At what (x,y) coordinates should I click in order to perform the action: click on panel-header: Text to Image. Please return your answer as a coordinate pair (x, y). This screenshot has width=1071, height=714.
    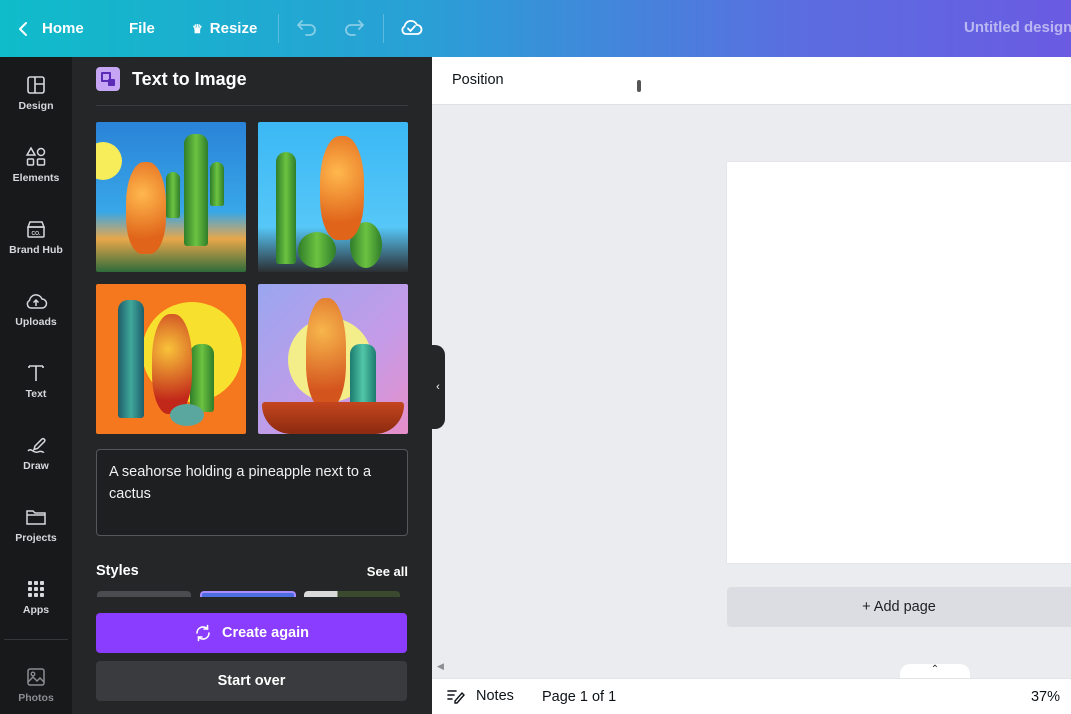
    Looking at the image, I should click on (171, 79).